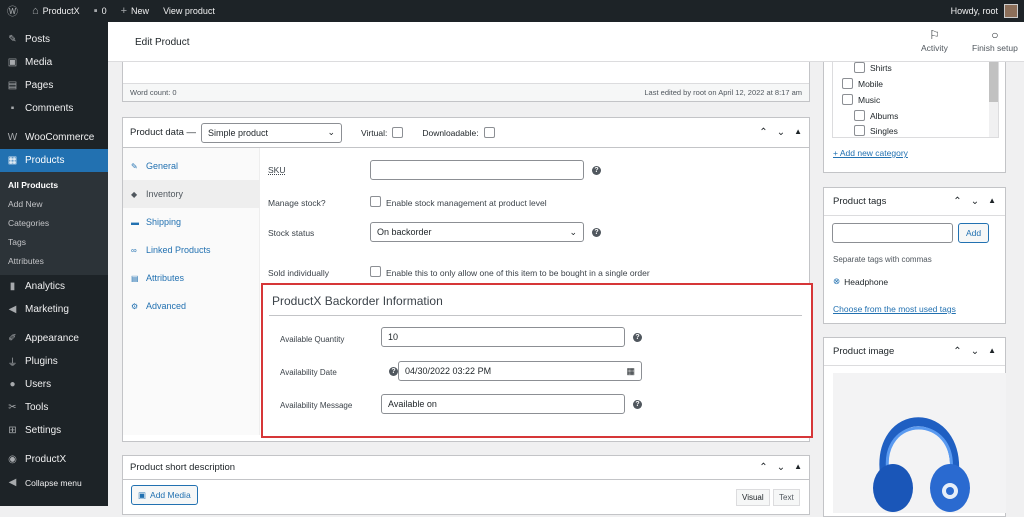 The height and width of the screenshot is (517, 1024). Describe the element at coordinates (871, 83) in the screenshot. I see `category-label: Mobile` at that location.